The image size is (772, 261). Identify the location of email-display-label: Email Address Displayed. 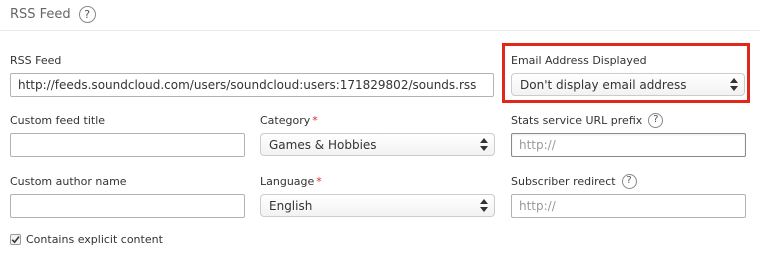
(579, 60).